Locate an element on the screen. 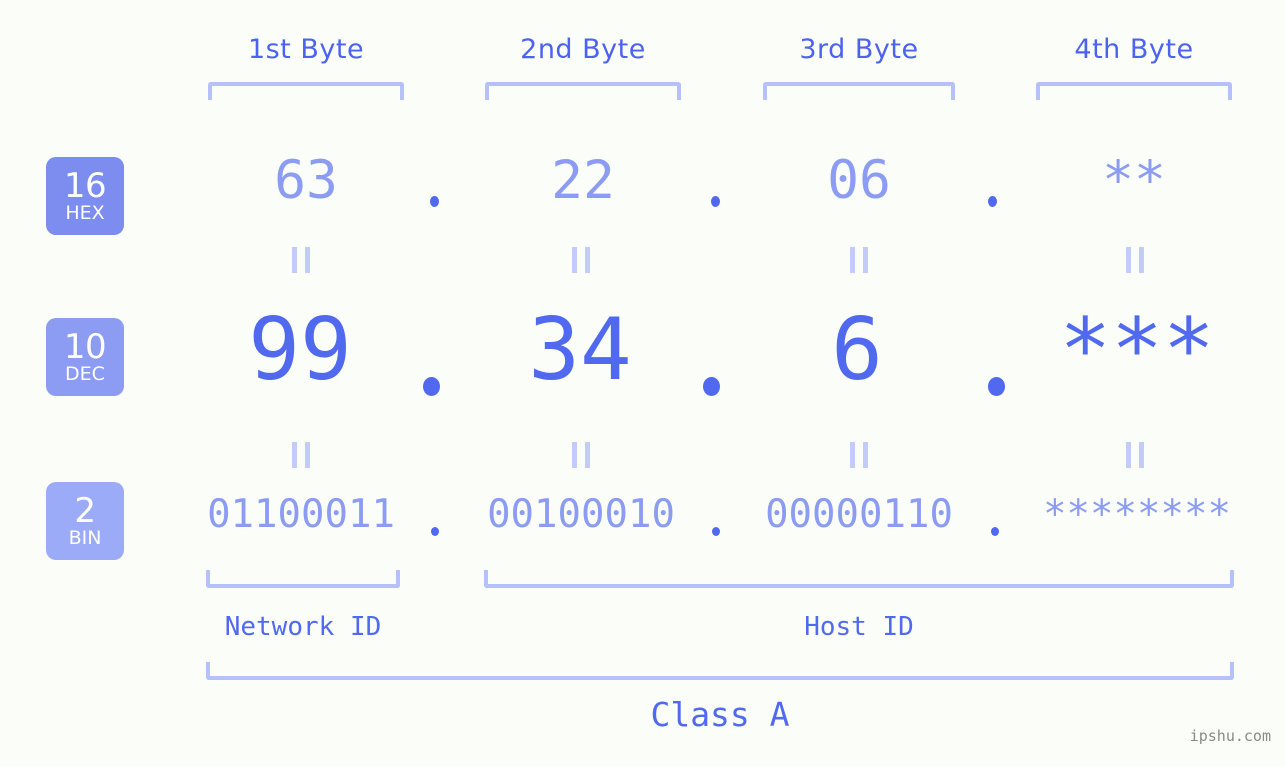 Image resolution: width=1285 pixels, height=767 pixels. base-badge-dec: 10 DEC is located at coordinates (85, 357).